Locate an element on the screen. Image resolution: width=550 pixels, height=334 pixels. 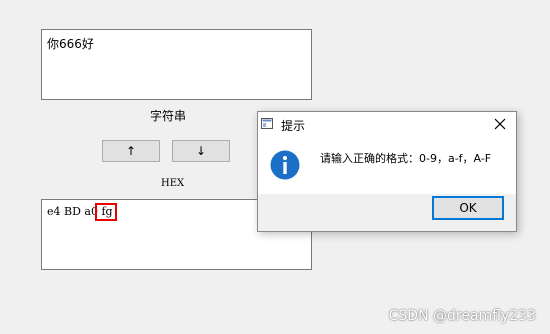
ok-button: OK is located at coordinates (468, 208).